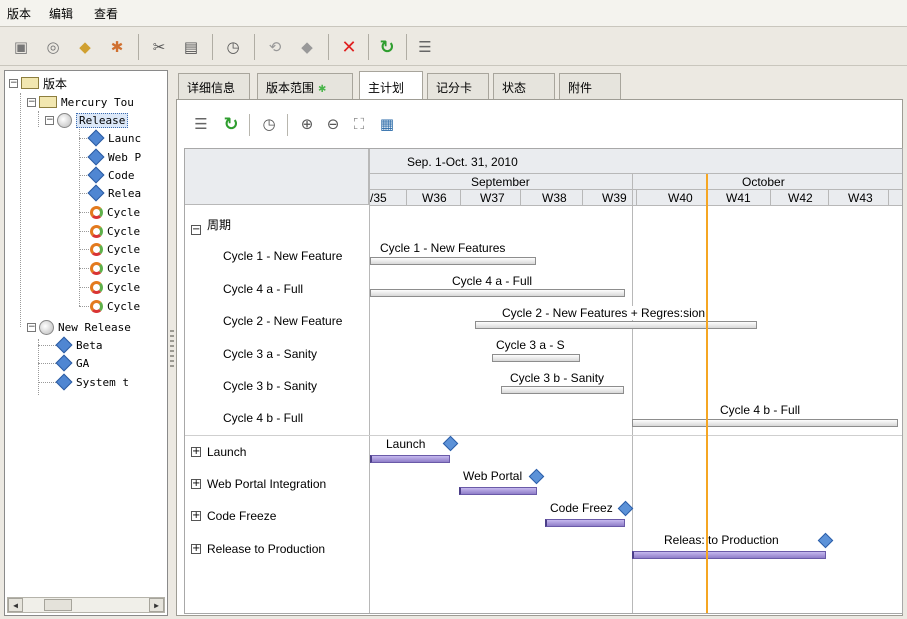 This screenshot has height=619, width=907. What do you see at coordinates (21, 47) in the screenshot?
I see `new-folder-icon: ▣` at bounding box center [21, 47].